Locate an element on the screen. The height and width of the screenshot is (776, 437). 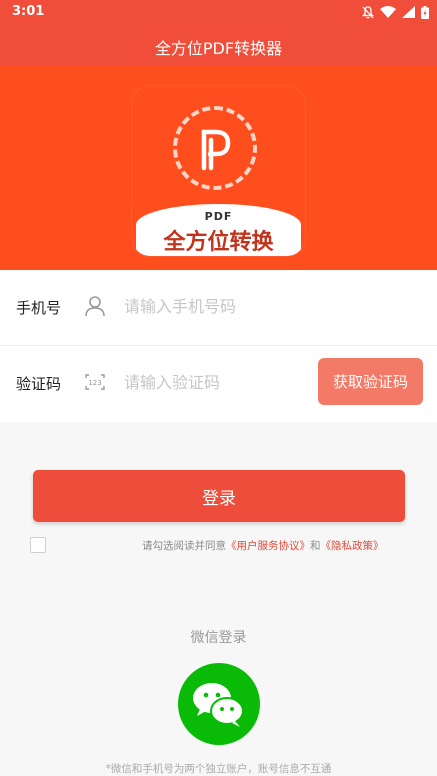
status-bar: 3:01 is located at coordinates (218, 12).